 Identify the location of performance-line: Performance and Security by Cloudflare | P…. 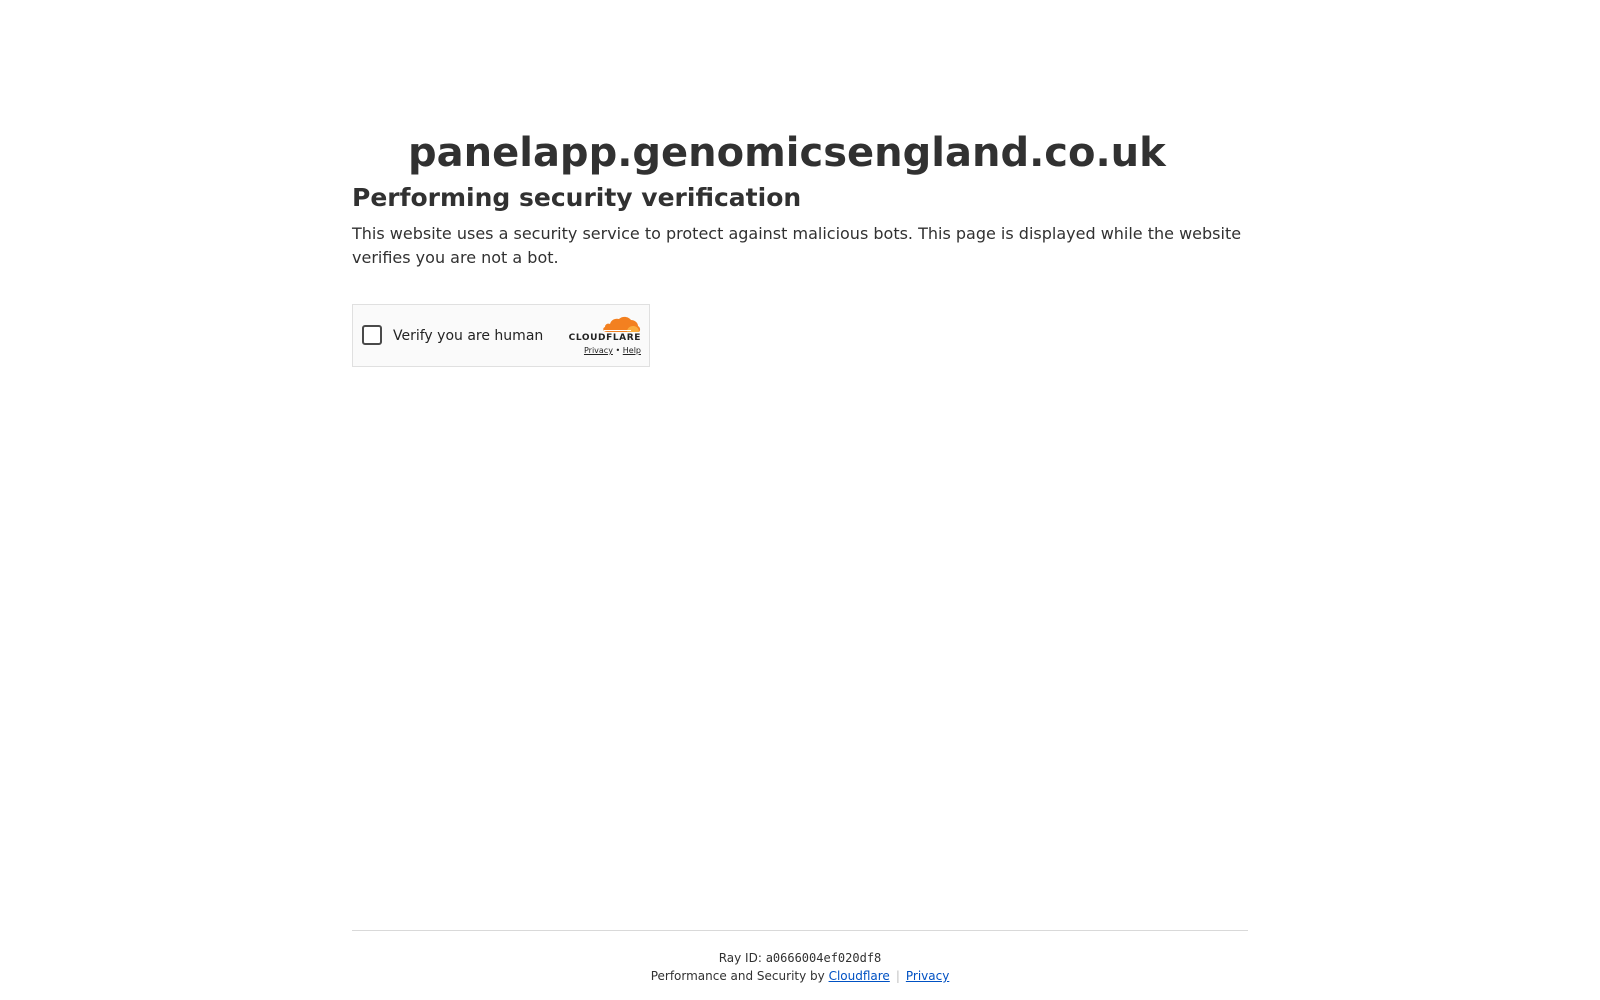
(800, 976).